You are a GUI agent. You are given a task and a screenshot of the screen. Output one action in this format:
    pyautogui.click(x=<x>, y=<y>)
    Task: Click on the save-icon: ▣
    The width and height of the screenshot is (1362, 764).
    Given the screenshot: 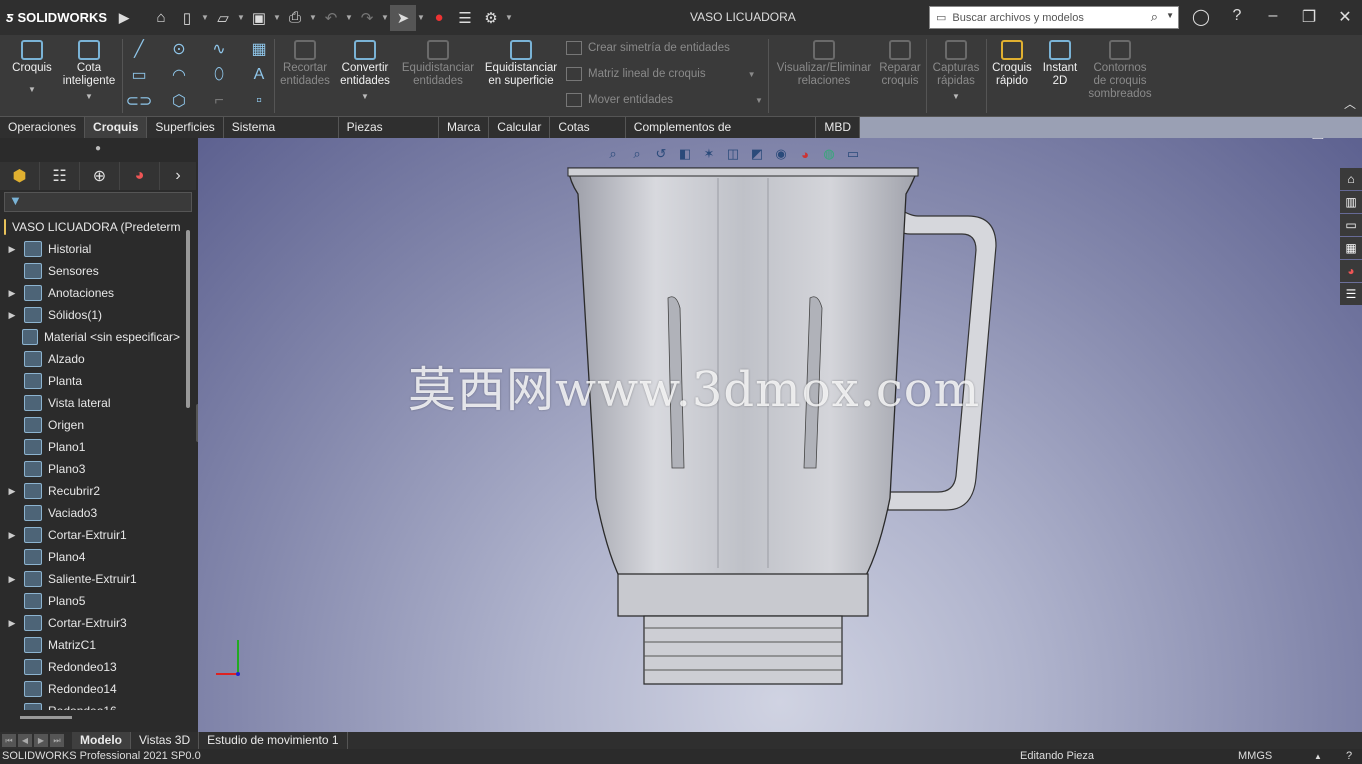 What is the action you would take?
    pyautogui.click(x=259, y=18)
    